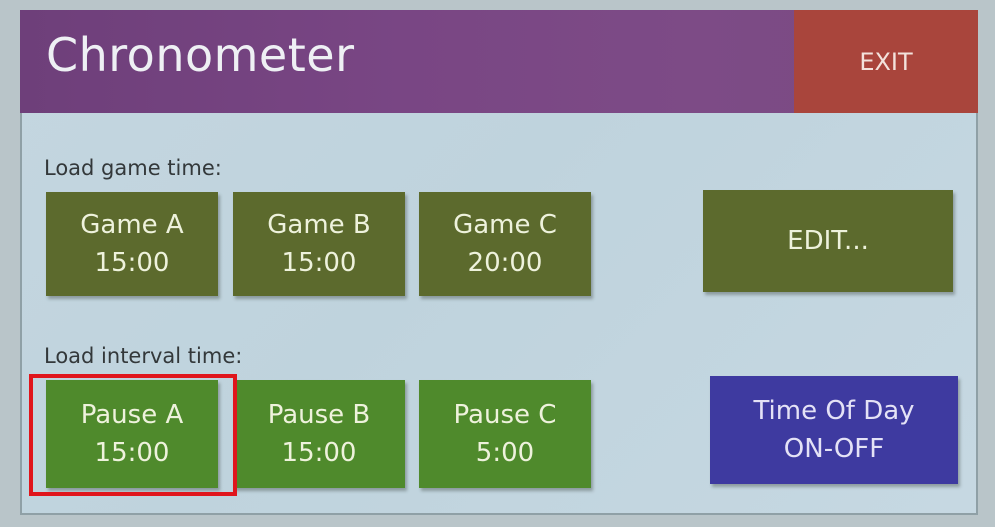 Image resolution: width=995 pixels, height=527 pixels. I want to click on game-c-name: Game C, so click(505, 225).